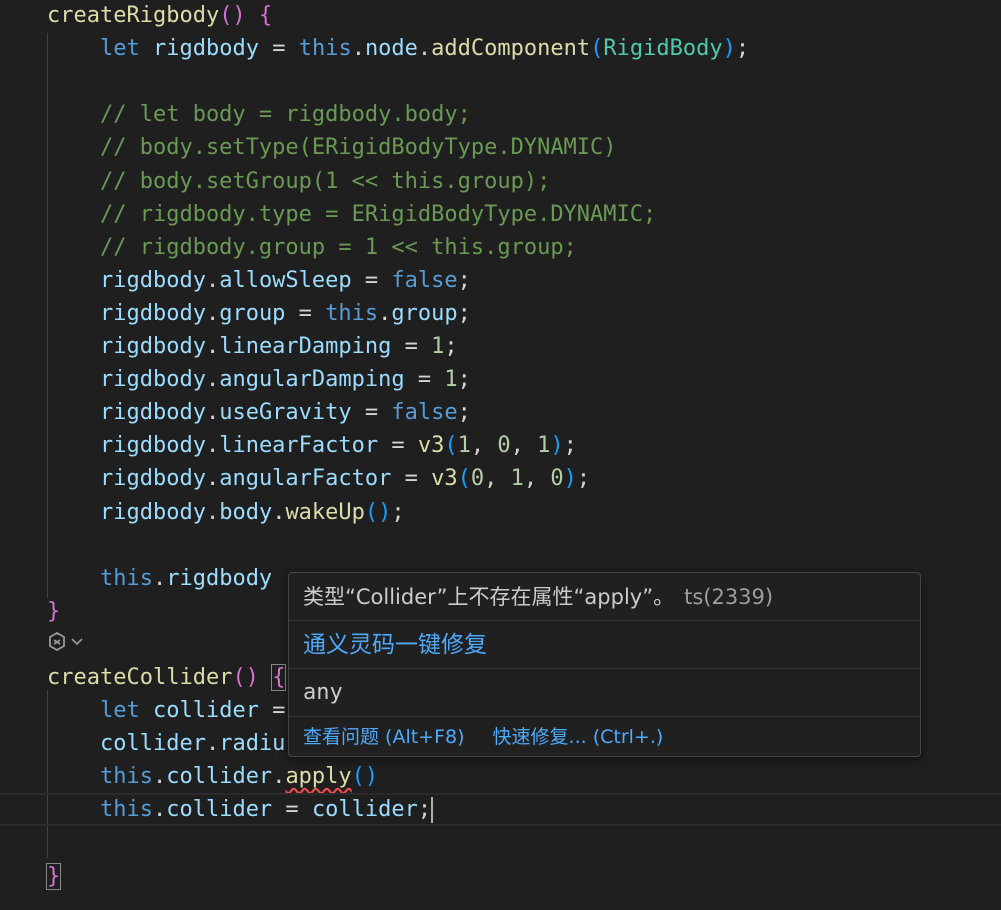 This screenshot has width=1001, height=910. What do you see at coordinates (500, 445) in the screenshot?
I see `code-line: rigdbody.linearFactor = v3(1, 0, 1);` at bounding box center [500, 445].